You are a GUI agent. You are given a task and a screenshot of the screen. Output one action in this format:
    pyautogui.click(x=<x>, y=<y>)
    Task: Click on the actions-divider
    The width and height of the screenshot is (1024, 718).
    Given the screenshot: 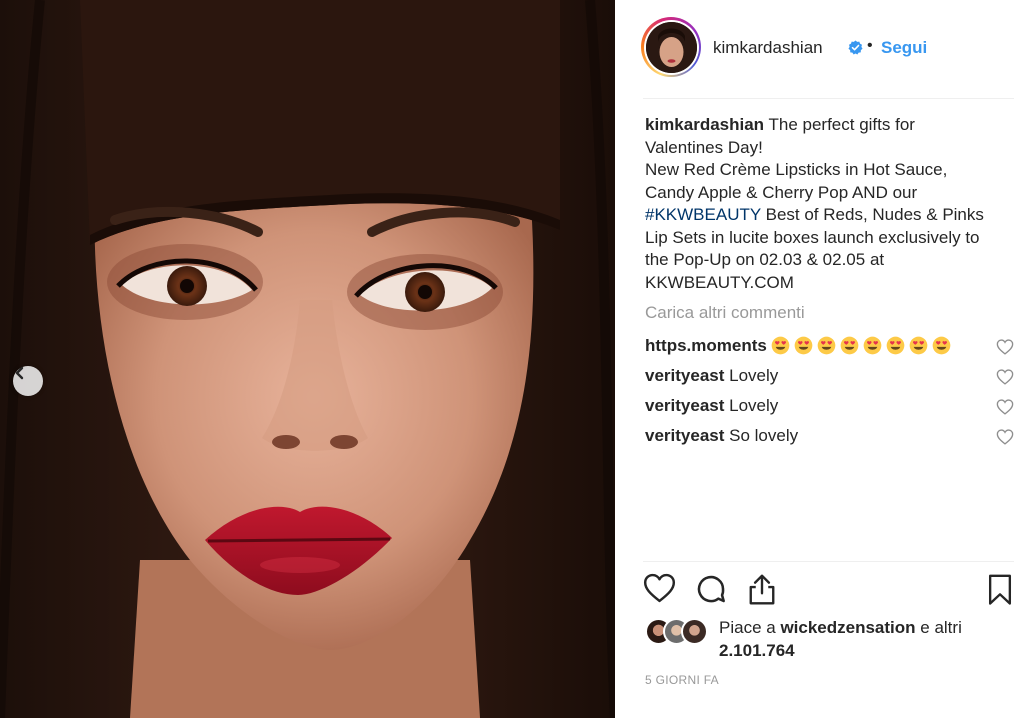 What is the action you would take?
    pyautogui.click(x=828, y=561)
    